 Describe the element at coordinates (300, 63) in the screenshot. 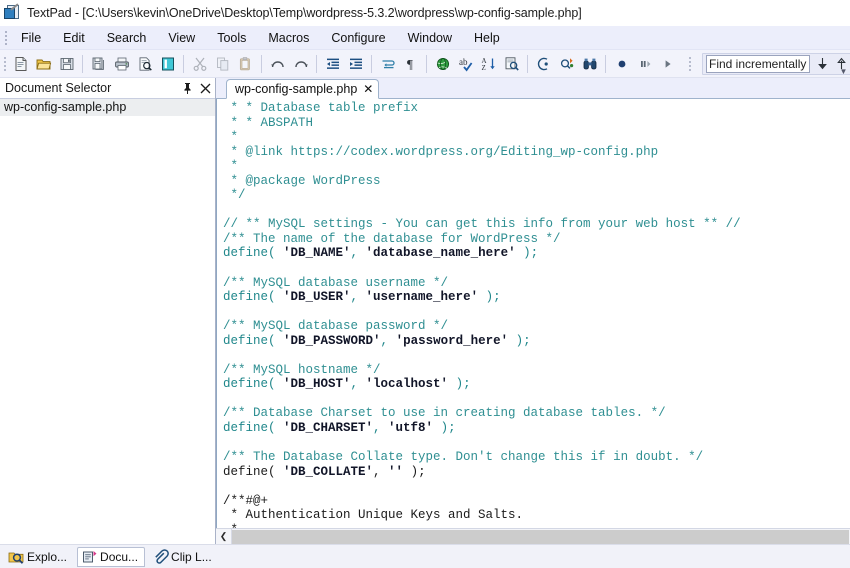

I see `redo-arrow-icon` at that location.